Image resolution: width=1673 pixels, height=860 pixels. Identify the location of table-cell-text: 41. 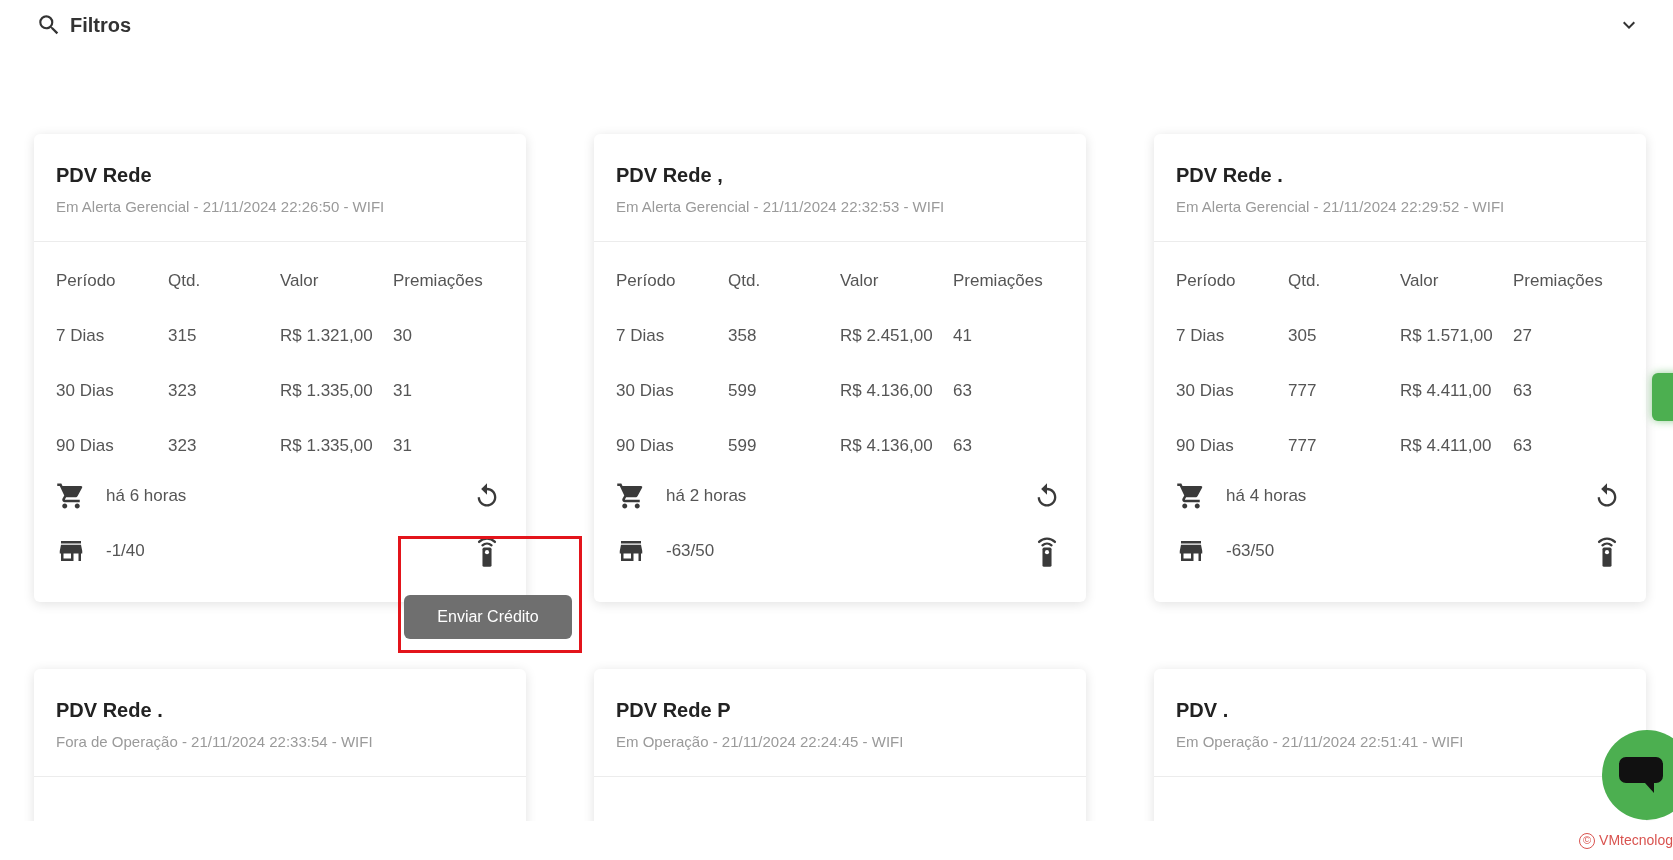
(962, 335).